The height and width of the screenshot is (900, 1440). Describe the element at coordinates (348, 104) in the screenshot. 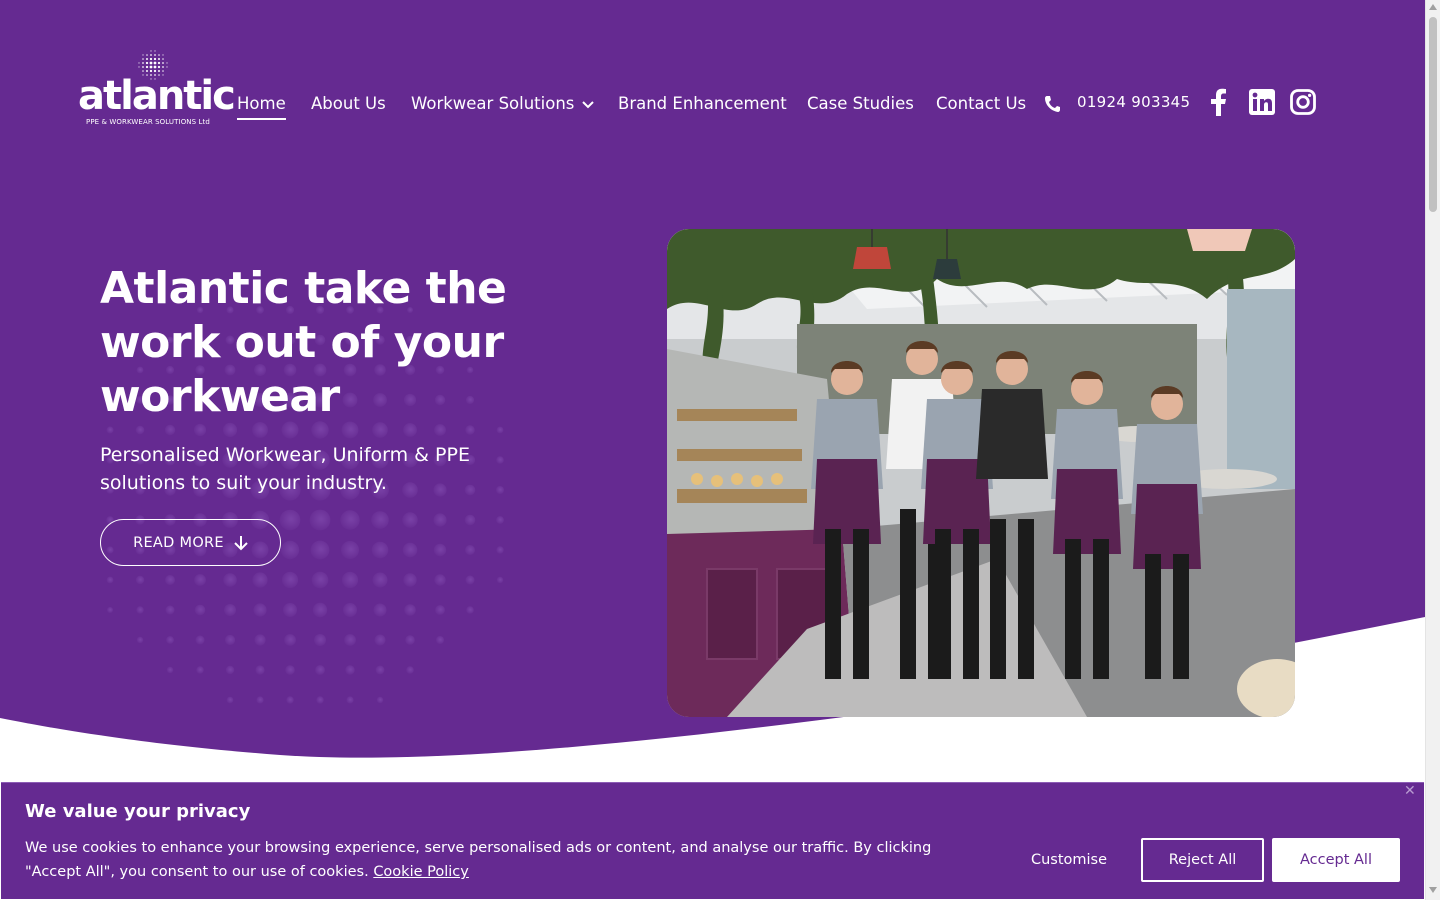

I see `nav-about-us: About Us` at that location.